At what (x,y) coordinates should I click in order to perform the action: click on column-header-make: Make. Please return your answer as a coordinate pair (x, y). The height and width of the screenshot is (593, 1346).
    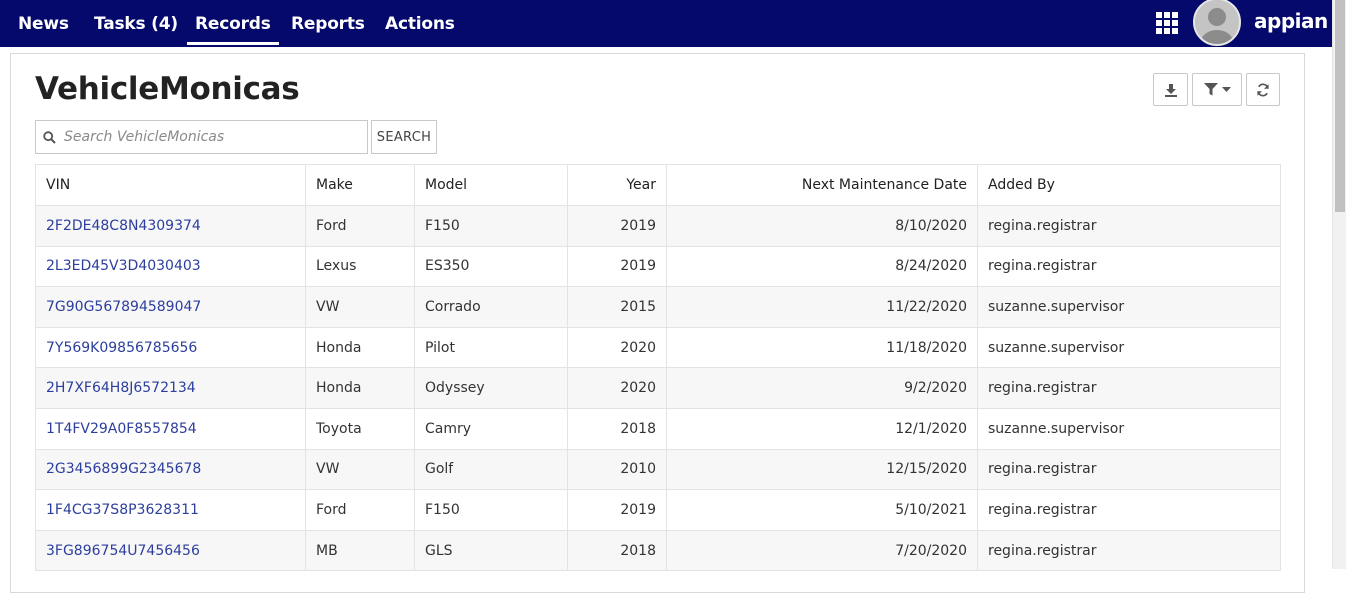
    Looking at the image, I should click on (360, 185).